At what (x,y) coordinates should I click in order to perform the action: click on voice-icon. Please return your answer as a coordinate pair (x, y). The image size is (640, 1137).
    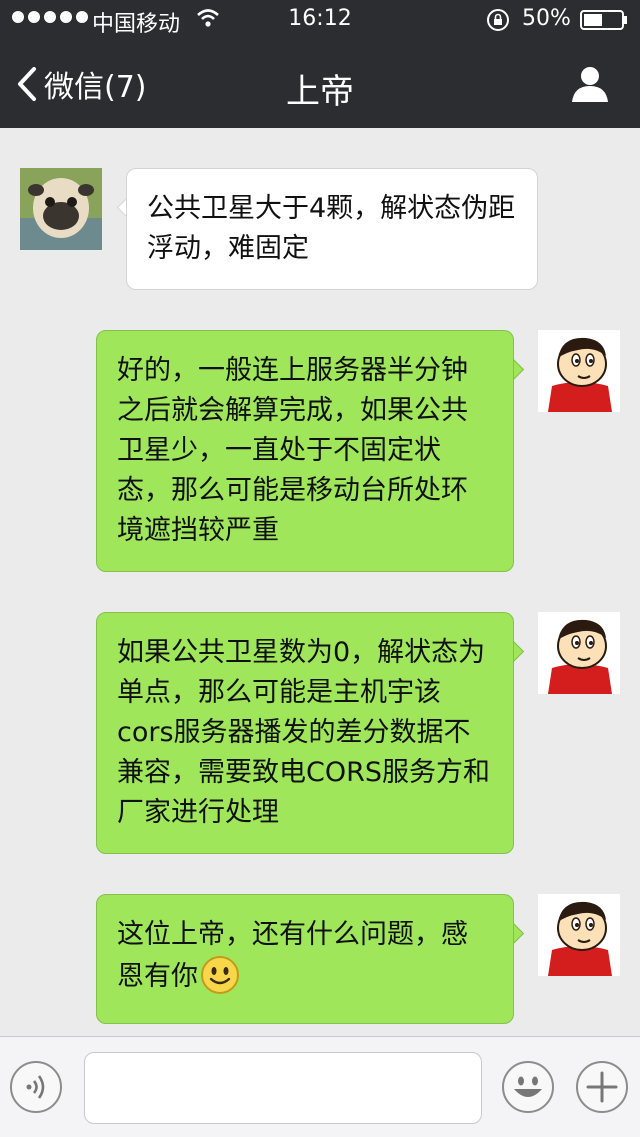
    Looking at the image, I should click on (35, 1087).